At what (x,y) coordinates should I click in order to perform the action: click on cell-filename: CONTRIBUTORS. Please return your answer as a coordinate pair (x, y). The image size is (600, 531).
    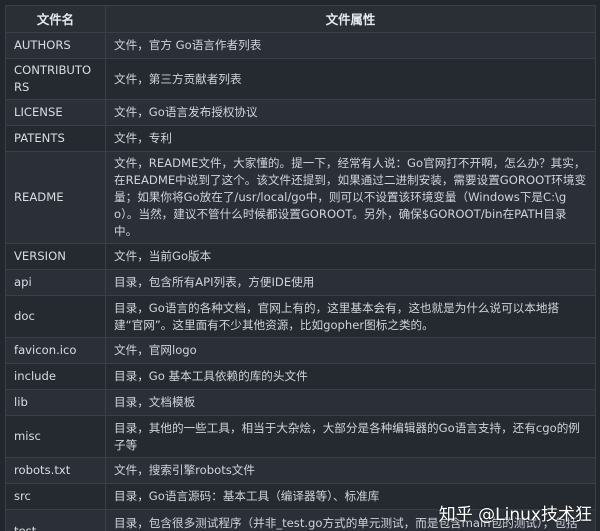
    Looking at the image, I should click on (55, 79).